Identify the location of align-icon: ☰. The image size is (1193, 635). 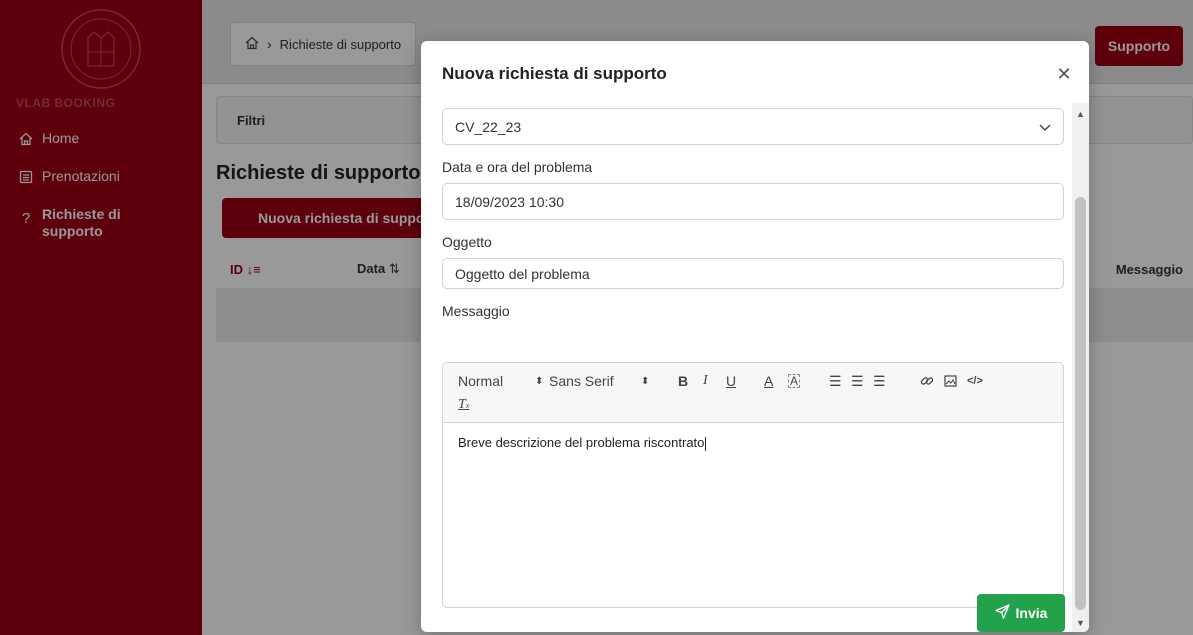
(879, 381).